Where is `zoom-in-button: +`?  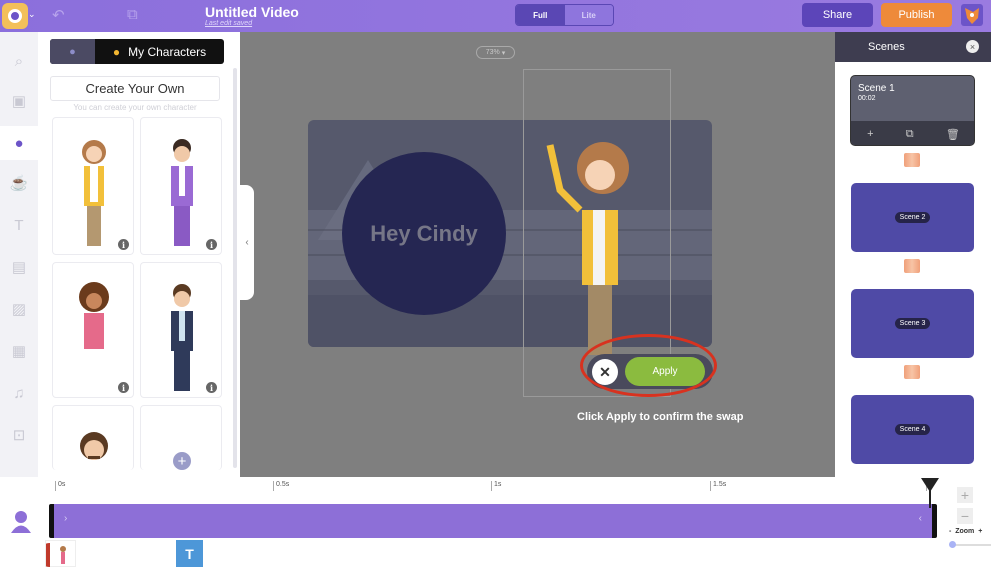
zoom-in-button: + is located at coordinates (965, 495).